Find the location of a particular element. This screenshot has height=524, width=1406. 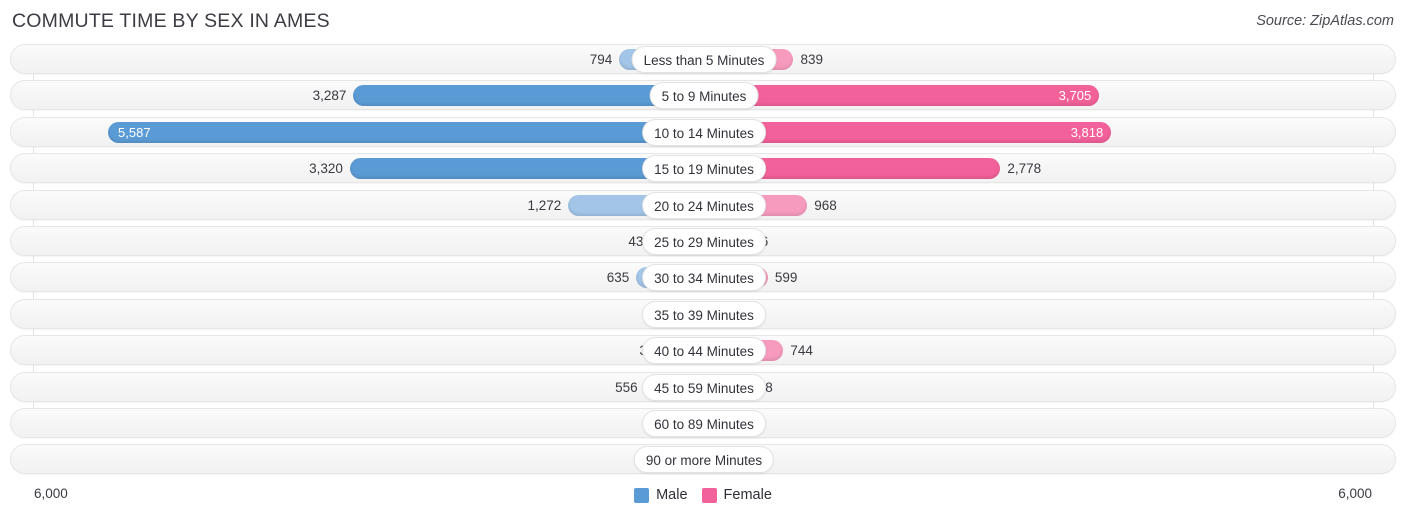

legend-item-male: Male is located at coordinates (661, 495).